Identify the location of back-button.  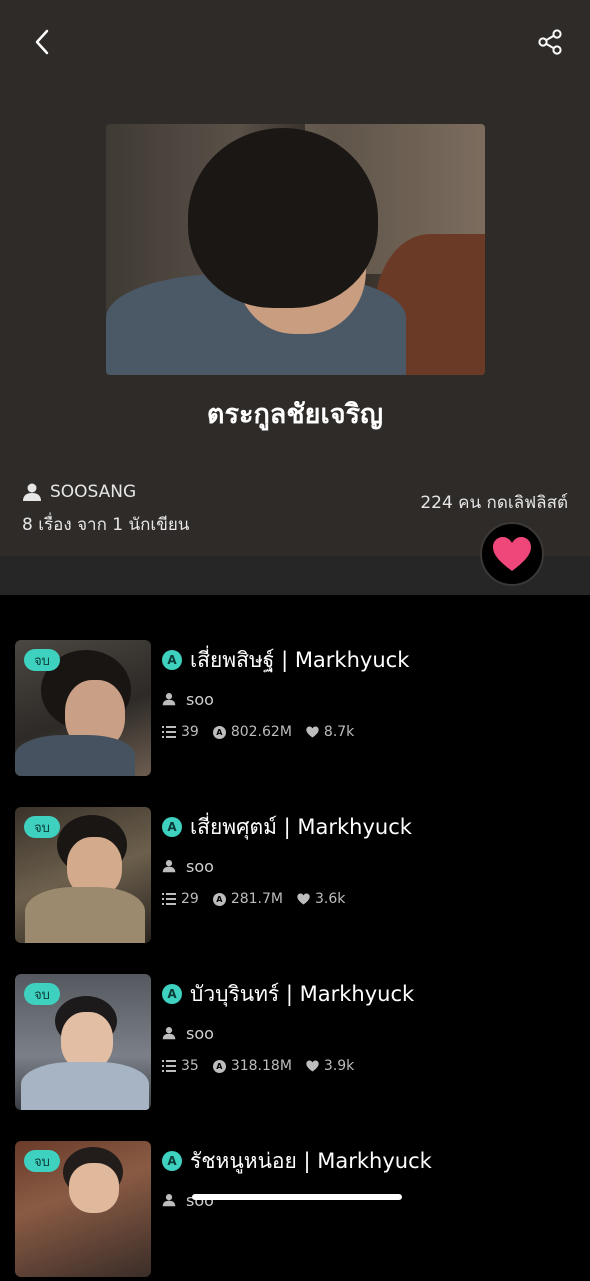
(42, 42).